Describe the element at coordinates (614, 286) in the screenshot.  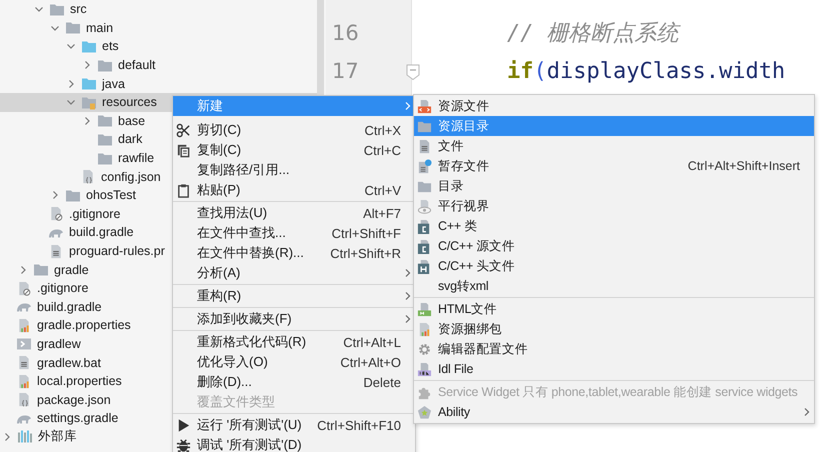
I see `menu-item: svg转xml` at that location.